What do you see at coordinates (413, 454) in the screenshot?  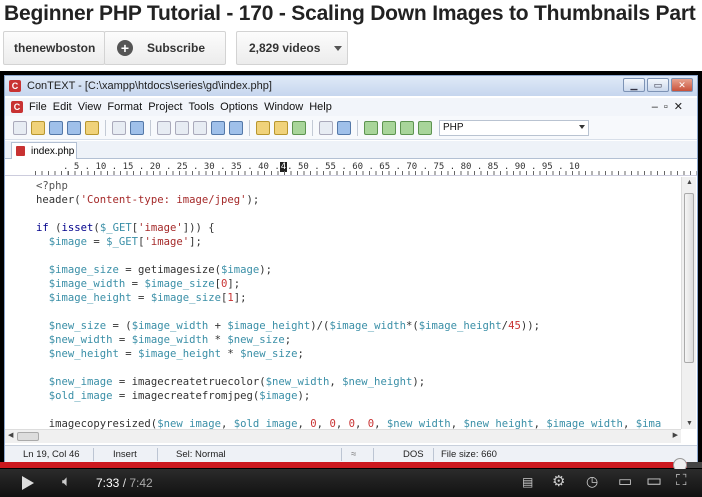 I see `status-eol: DOS` at bounding box center [413, 454].